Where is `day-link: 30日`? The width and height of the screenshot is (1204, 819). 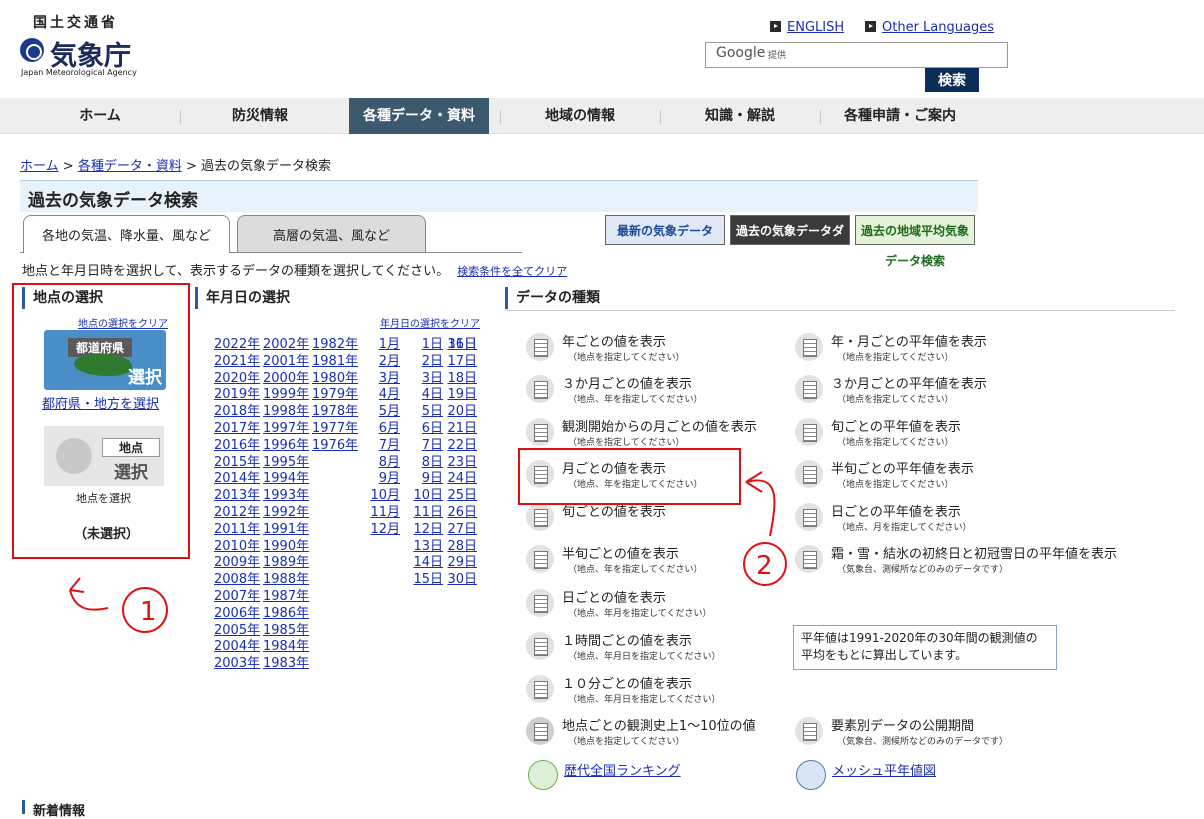
day-link: 30日 is located at coordinates (462, 577).